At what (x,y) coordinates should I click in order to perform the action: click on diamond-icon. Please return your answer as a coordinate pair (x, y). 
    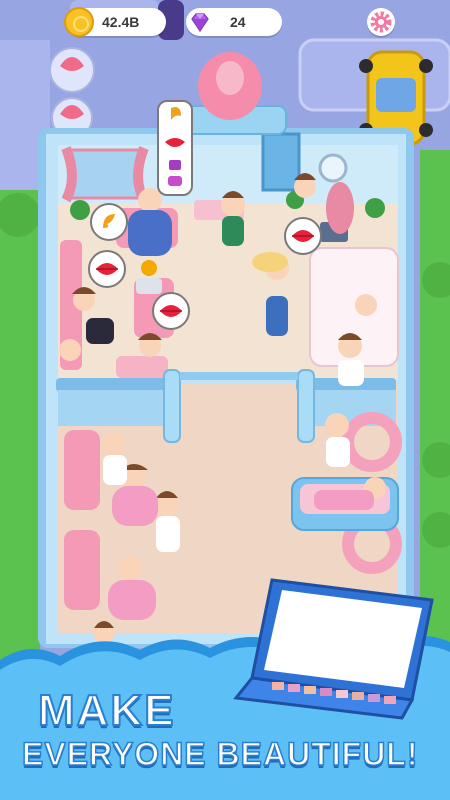
    Looking at the image, I should click on (200, 23).